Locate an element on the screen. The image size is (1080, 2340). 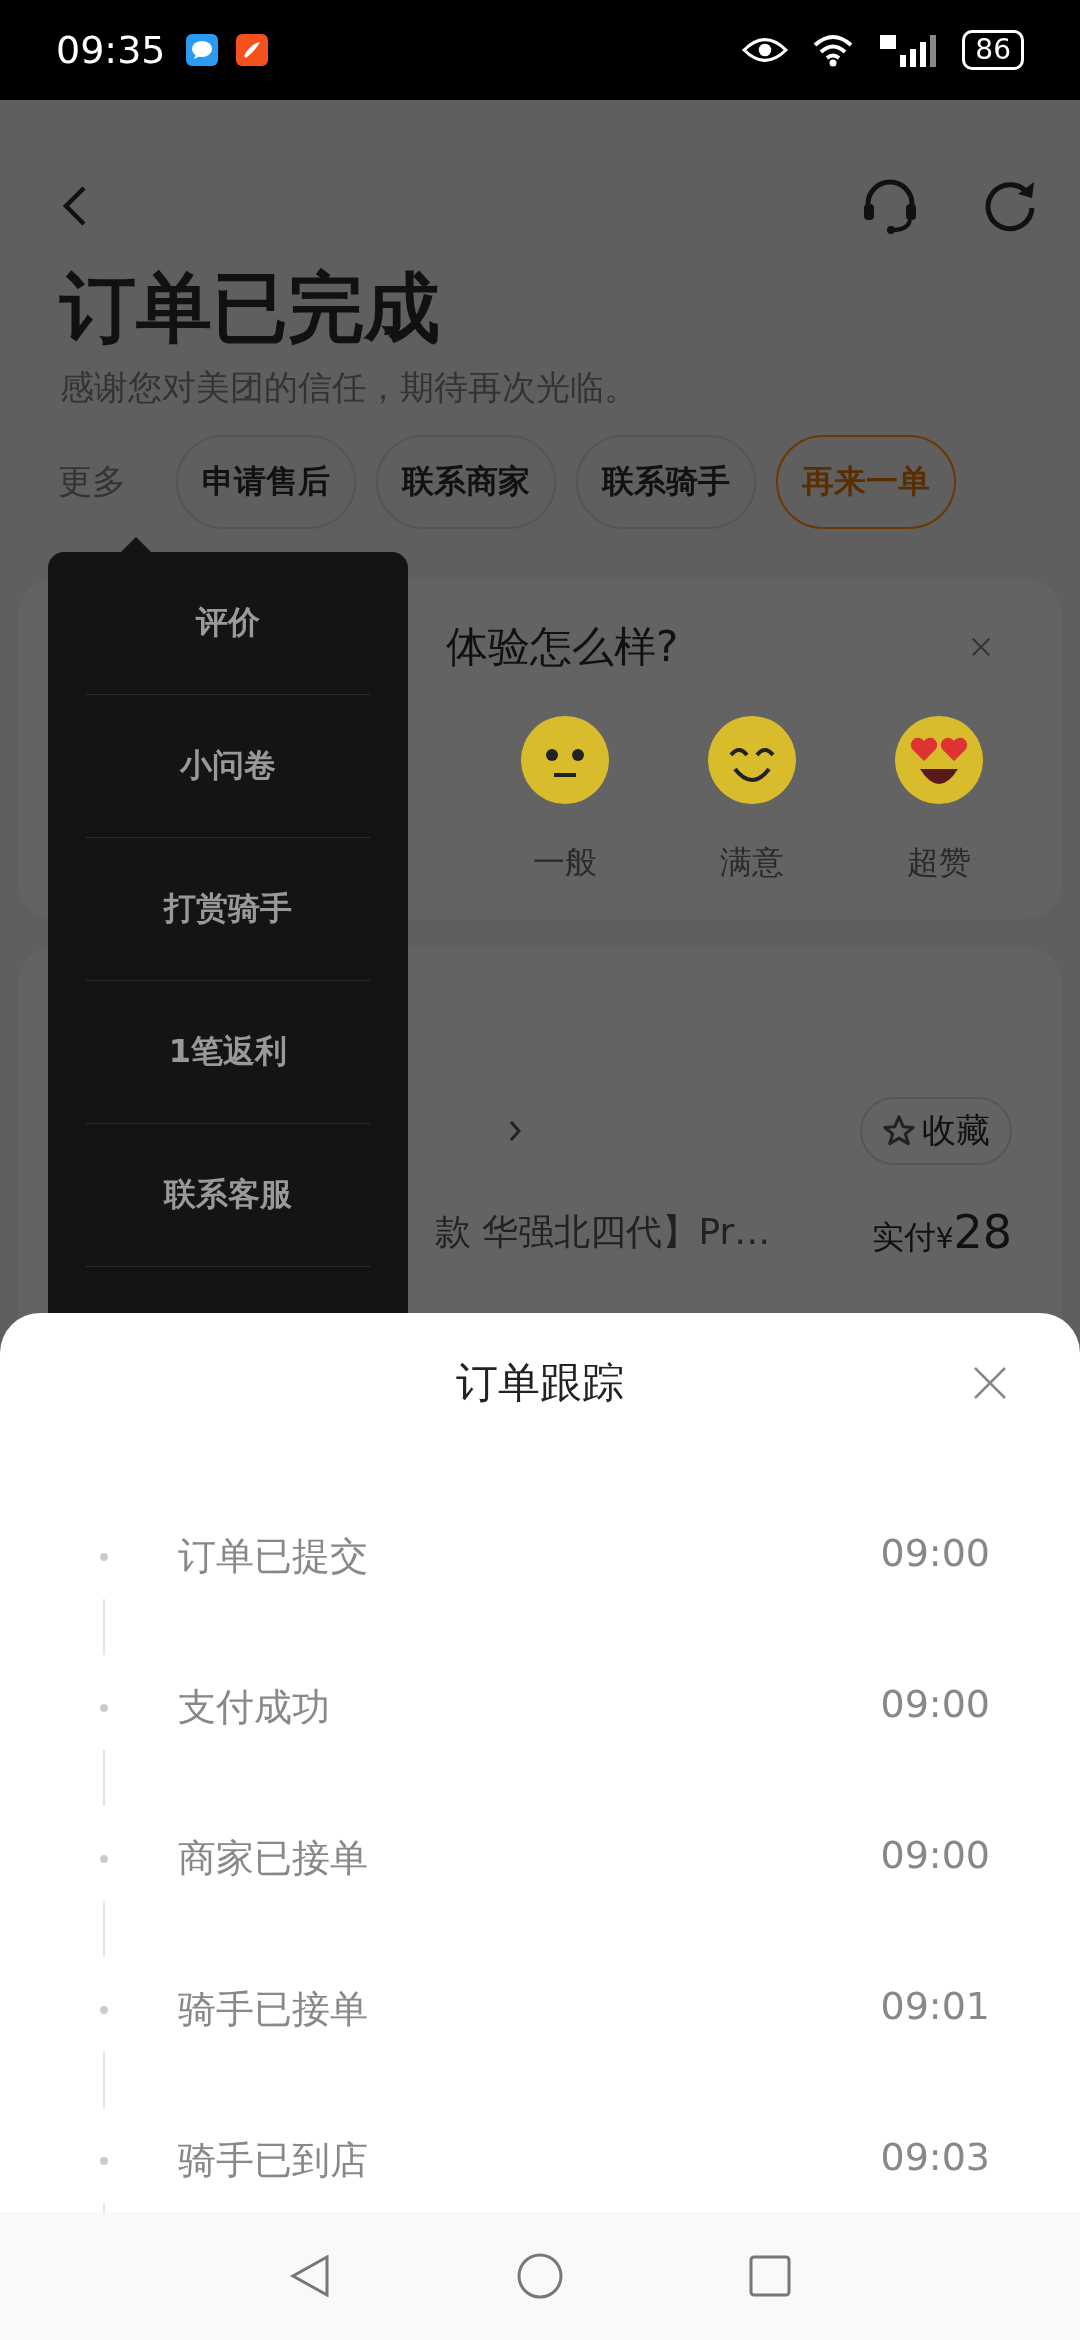
neutral-face-icon is located at coordinates (565, 760).